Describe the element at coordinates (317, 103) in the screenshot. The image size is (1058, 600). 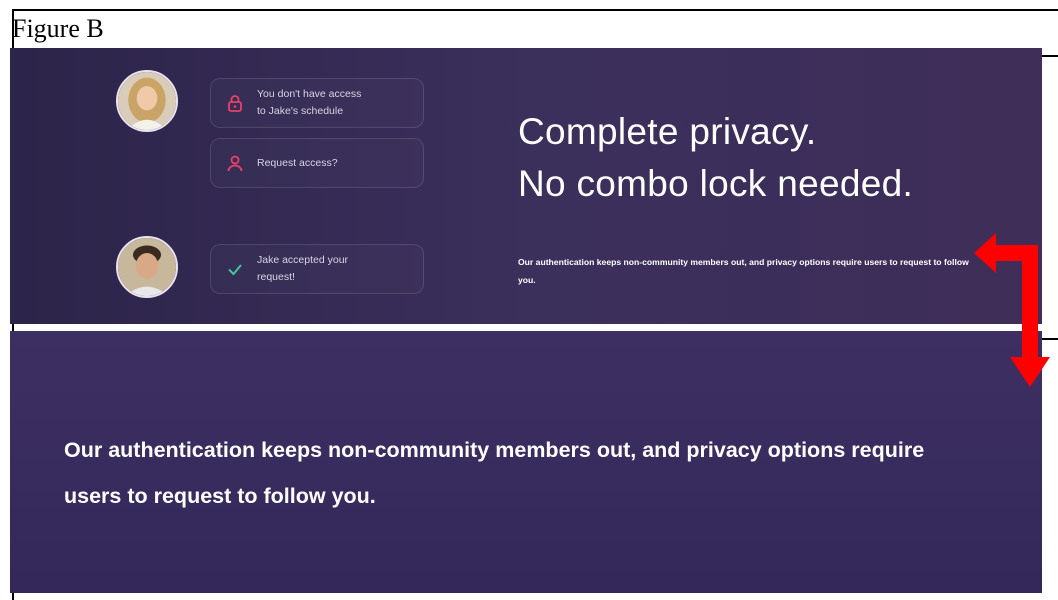
I see `access-denied-card: You don't have access to Jake's schedule` at that location.